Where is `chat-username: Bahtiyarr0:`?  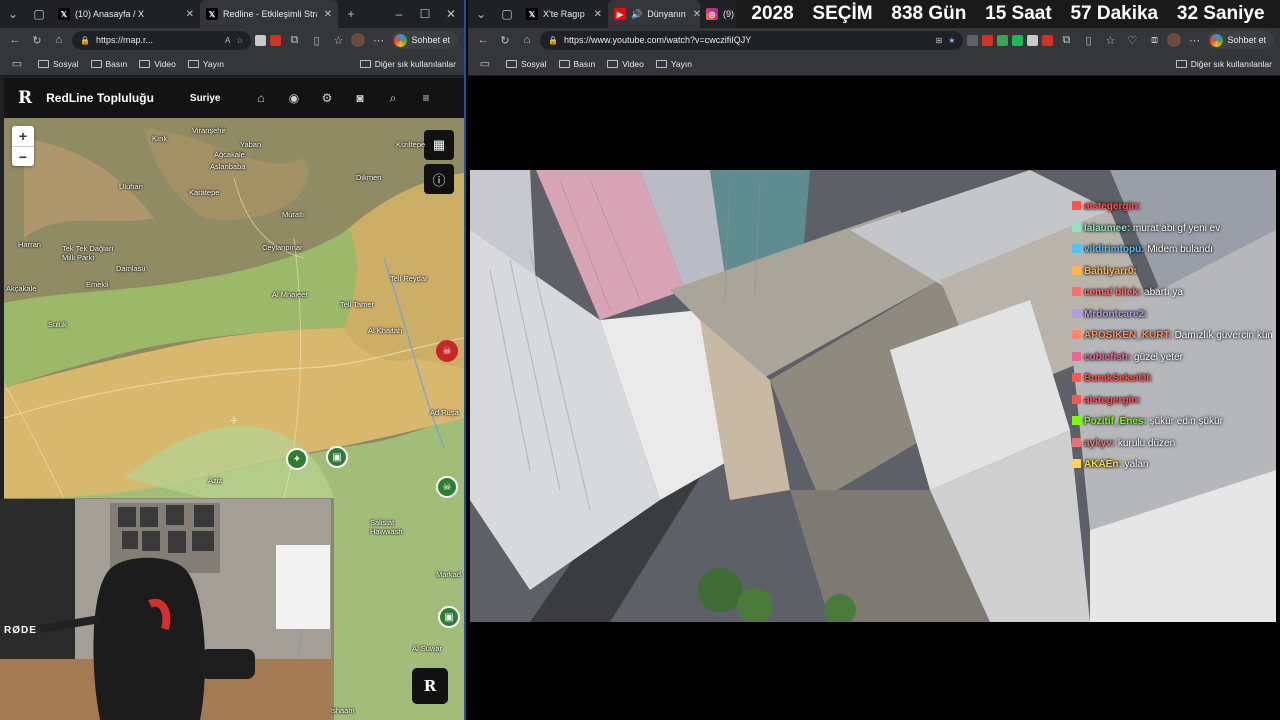
chat-username: Bahtiyarr0: is located at coordinates (1110, 271).